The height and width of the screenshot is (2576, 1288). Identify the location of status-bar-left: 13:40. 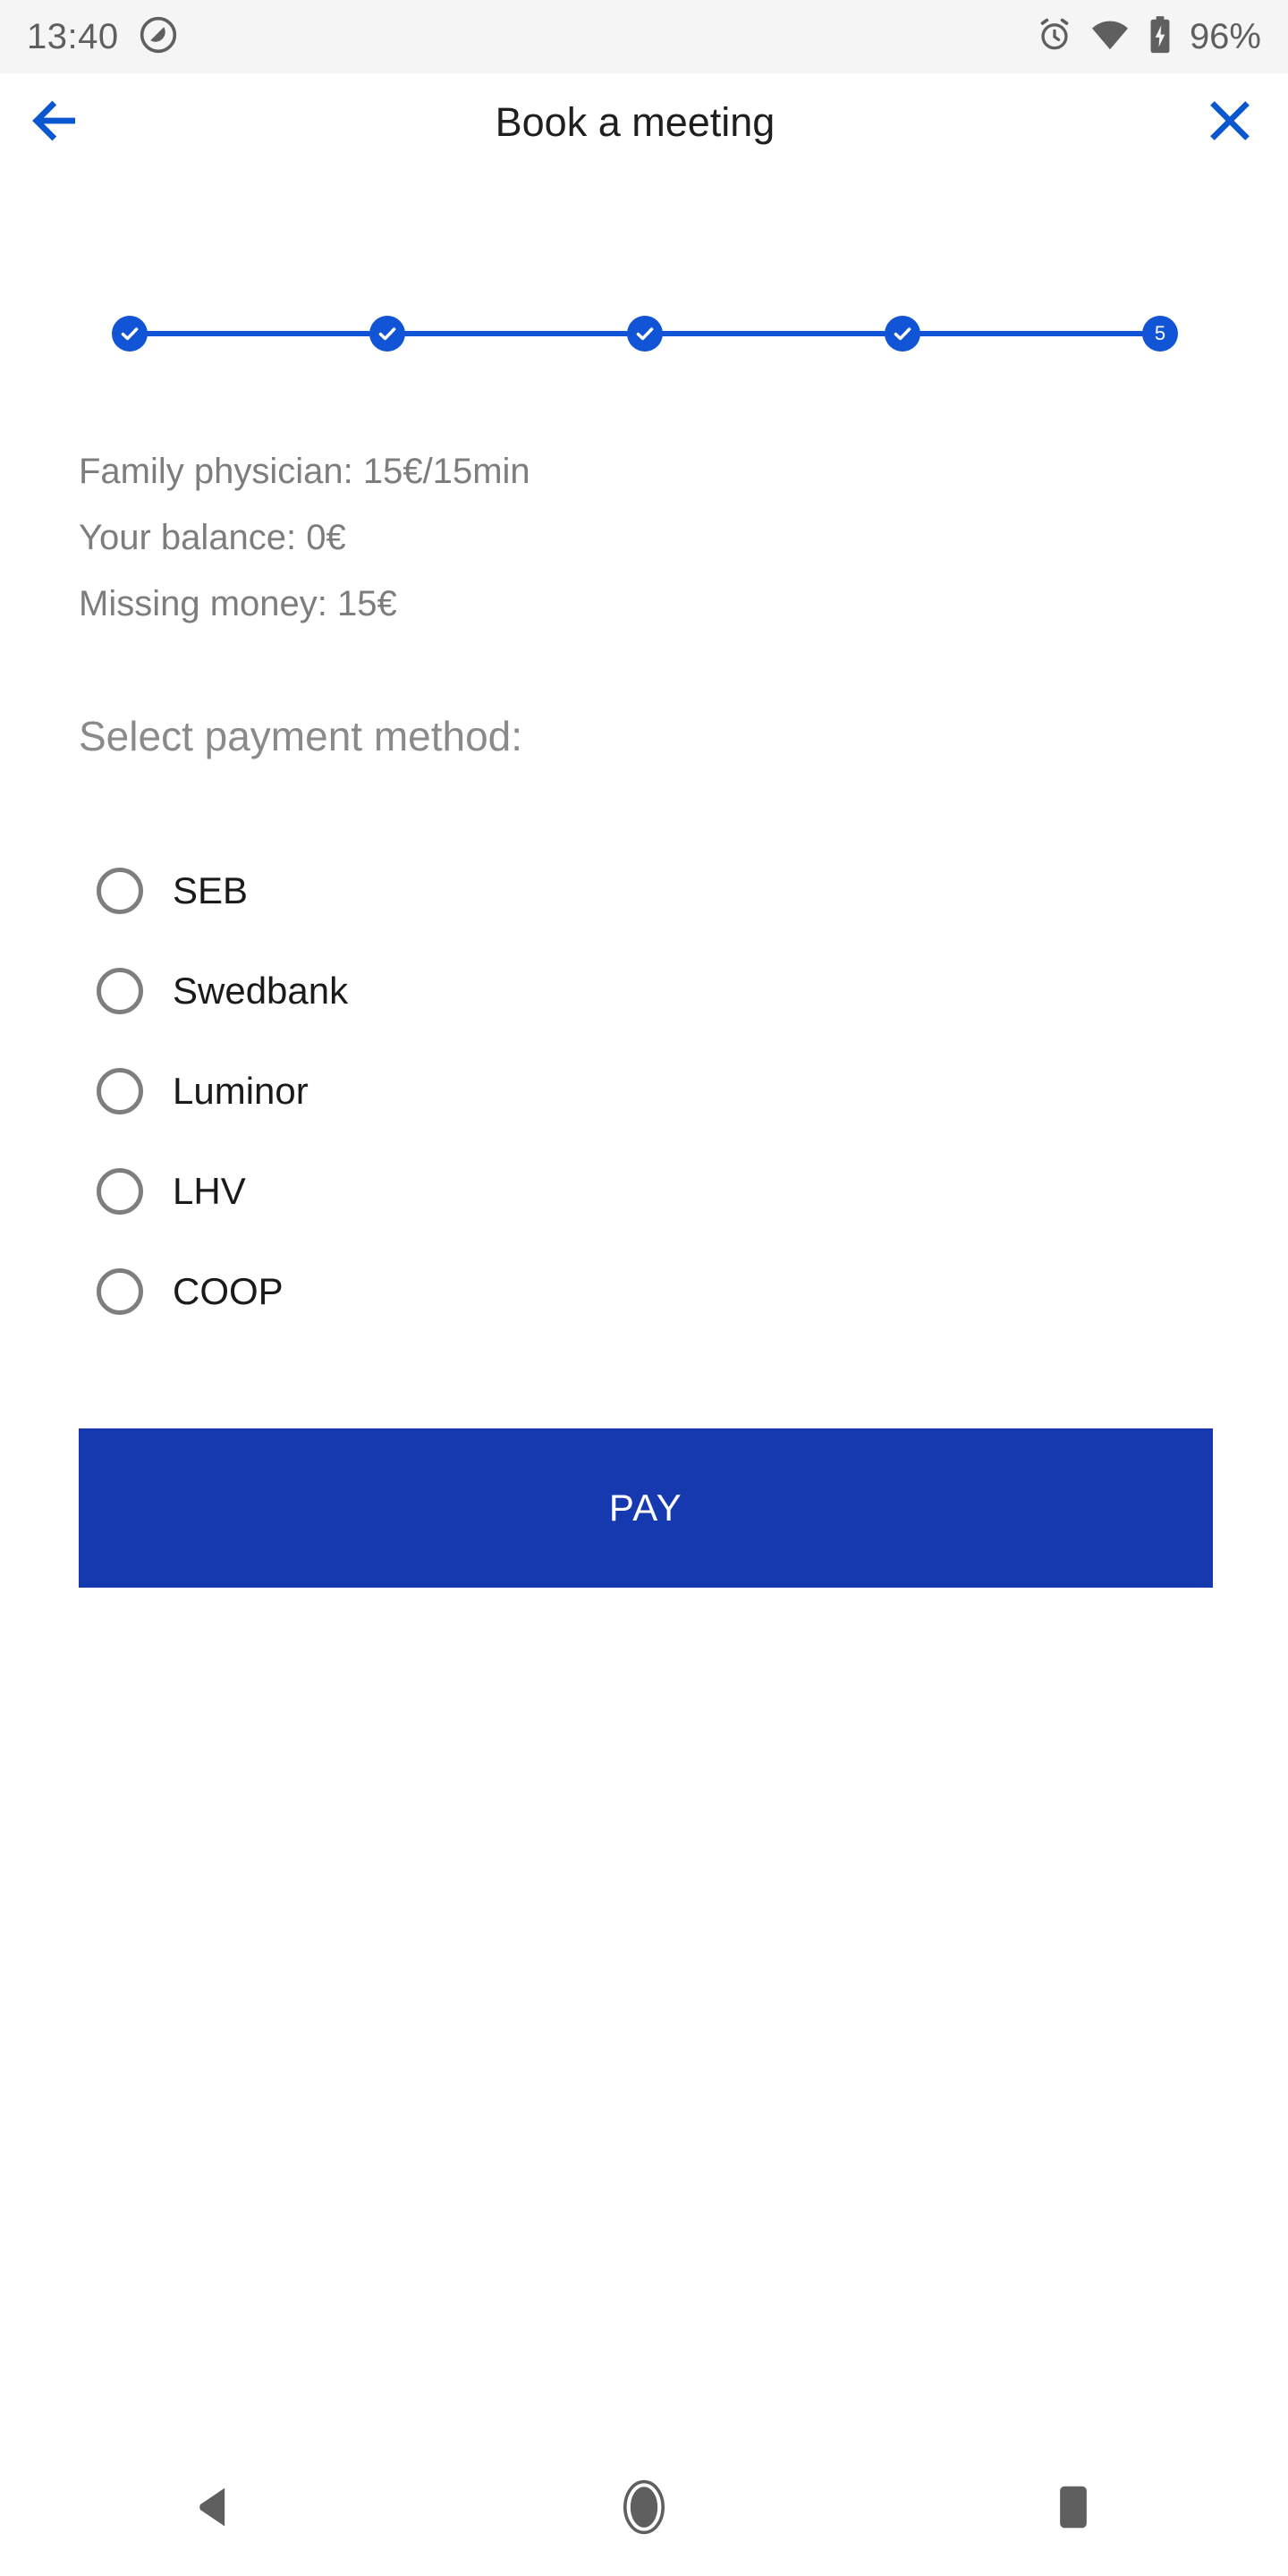
(102, 37).